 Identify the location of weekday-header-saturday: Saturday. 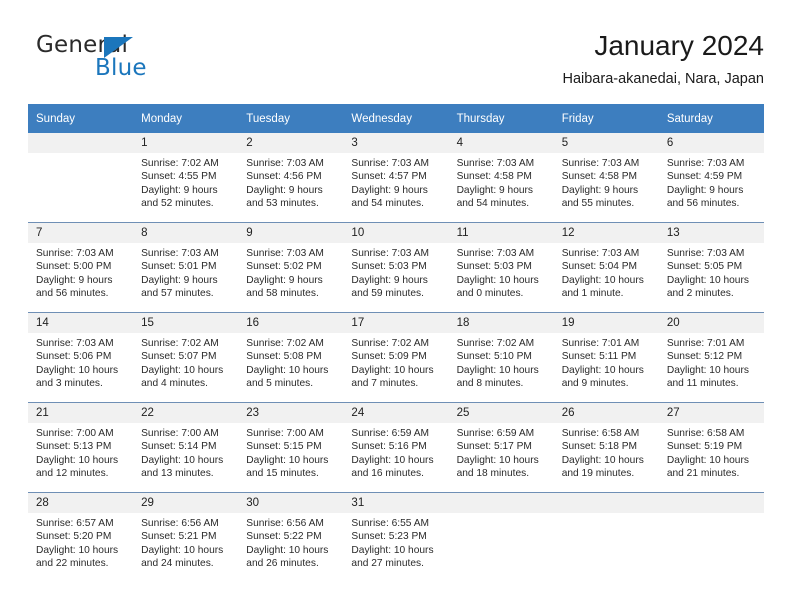
(711, 118).